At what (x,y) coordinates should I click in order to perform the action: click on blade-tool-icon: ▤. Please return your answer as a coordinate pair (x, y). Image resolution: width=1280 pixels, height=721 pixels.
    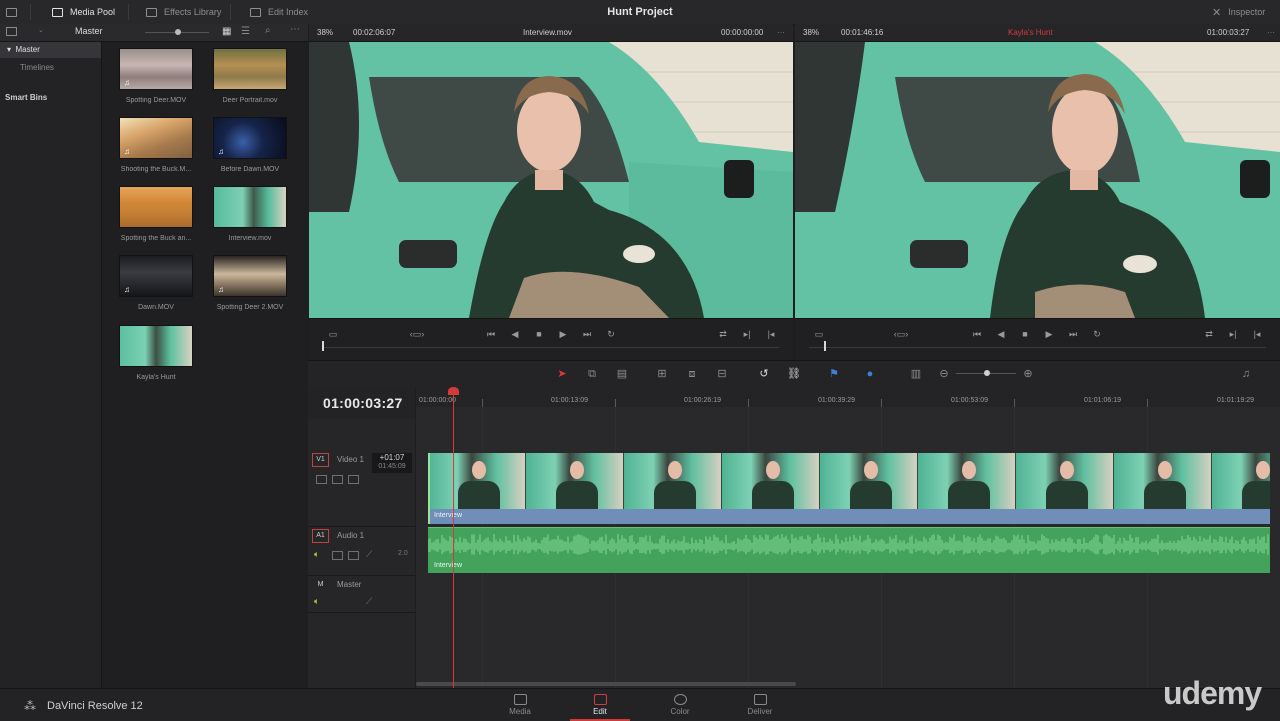
    Looking at the image, I should click on (622, 374).